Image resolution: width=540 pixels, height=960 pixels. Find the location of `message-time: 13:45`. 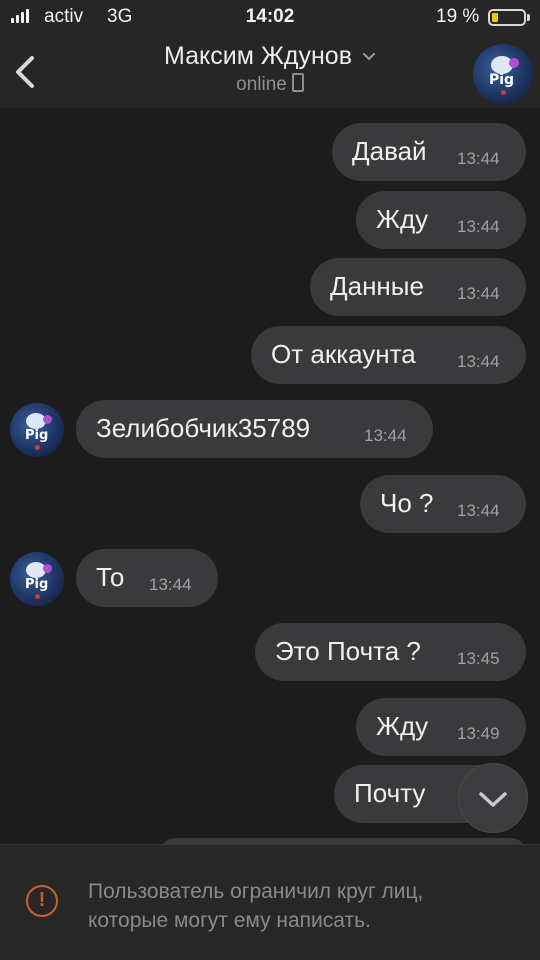

message-time: 13:45 is located at coordinates (478, 658).